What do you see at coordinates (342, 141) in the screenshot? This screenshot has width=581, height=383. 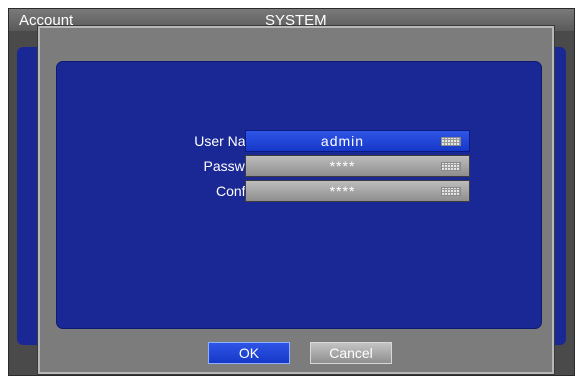 I see `user-name-value: admin` at bounding box center [342, 141].